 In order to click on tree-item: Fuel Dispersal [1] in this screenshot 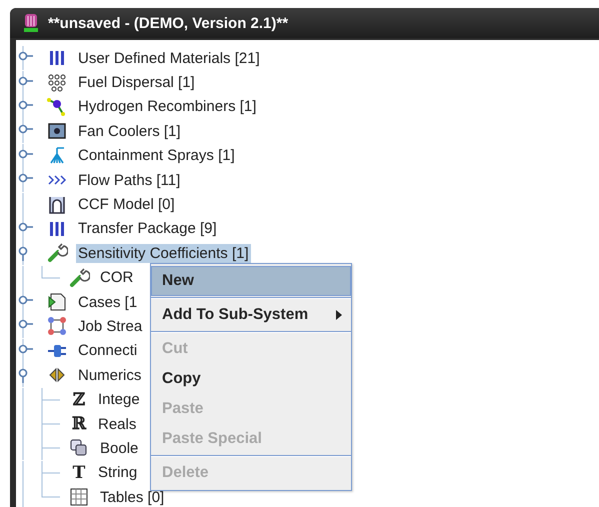, I will do `click(136, 82)`.